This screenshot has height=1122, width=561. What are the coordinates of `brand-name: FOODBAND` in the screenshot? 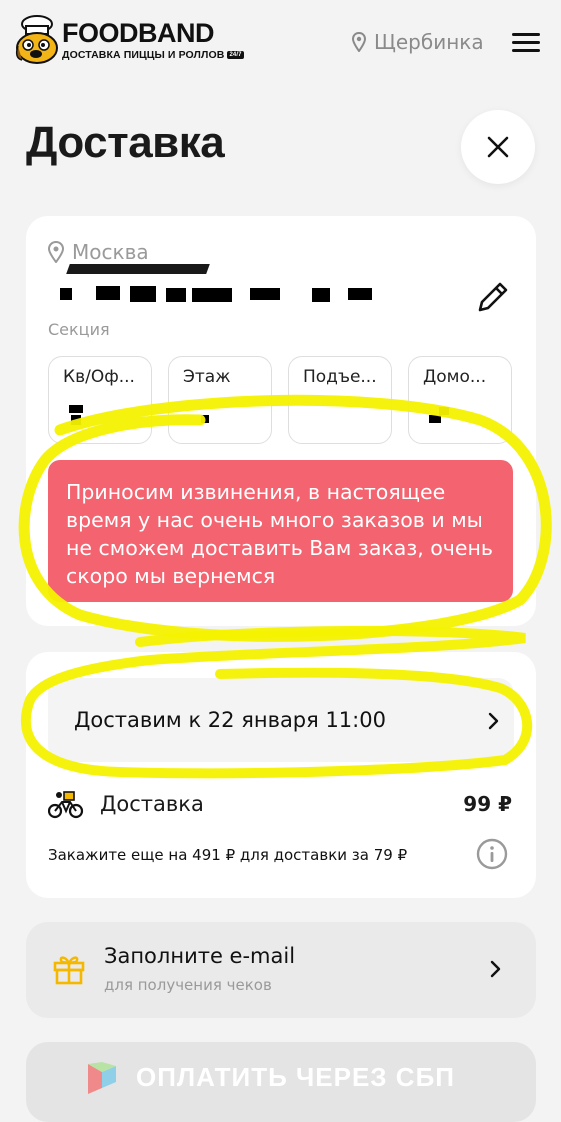 It's located at (138, 33).